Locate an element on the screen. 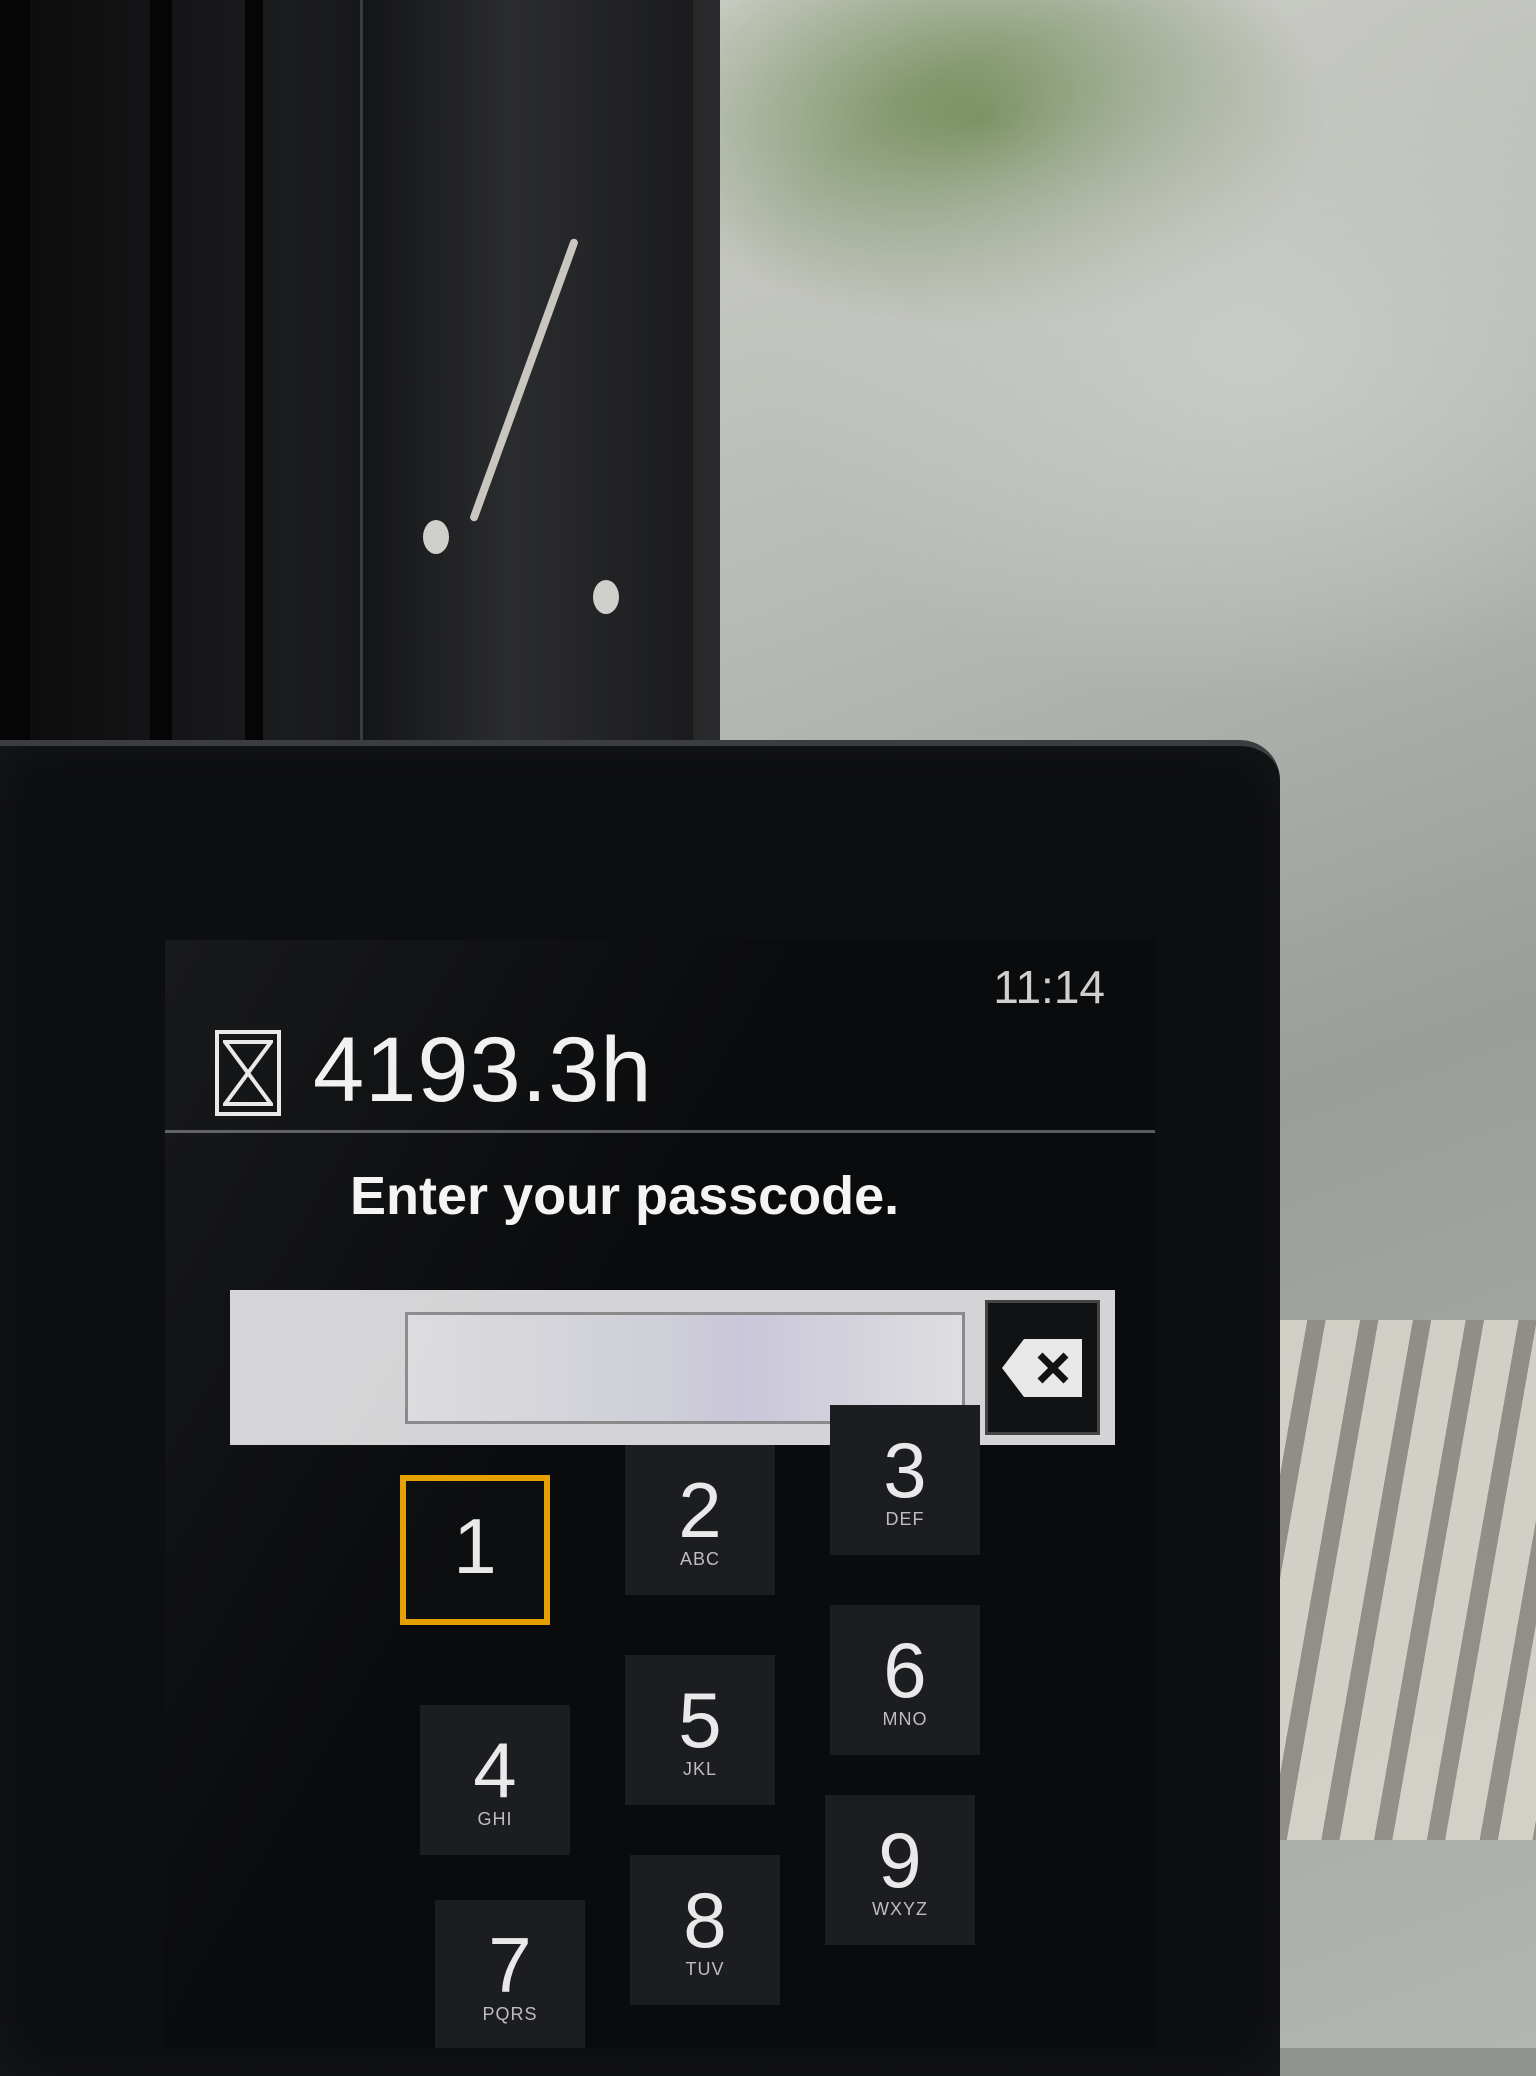 This screenshot has height=2076, width=1536. key-digit: 4 is located at coordinates (495, 1770).